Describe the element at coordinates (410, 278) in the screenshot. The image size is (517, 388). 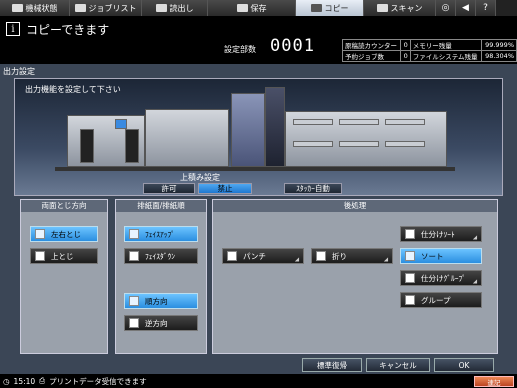
I see `group-split-icon` at that location.